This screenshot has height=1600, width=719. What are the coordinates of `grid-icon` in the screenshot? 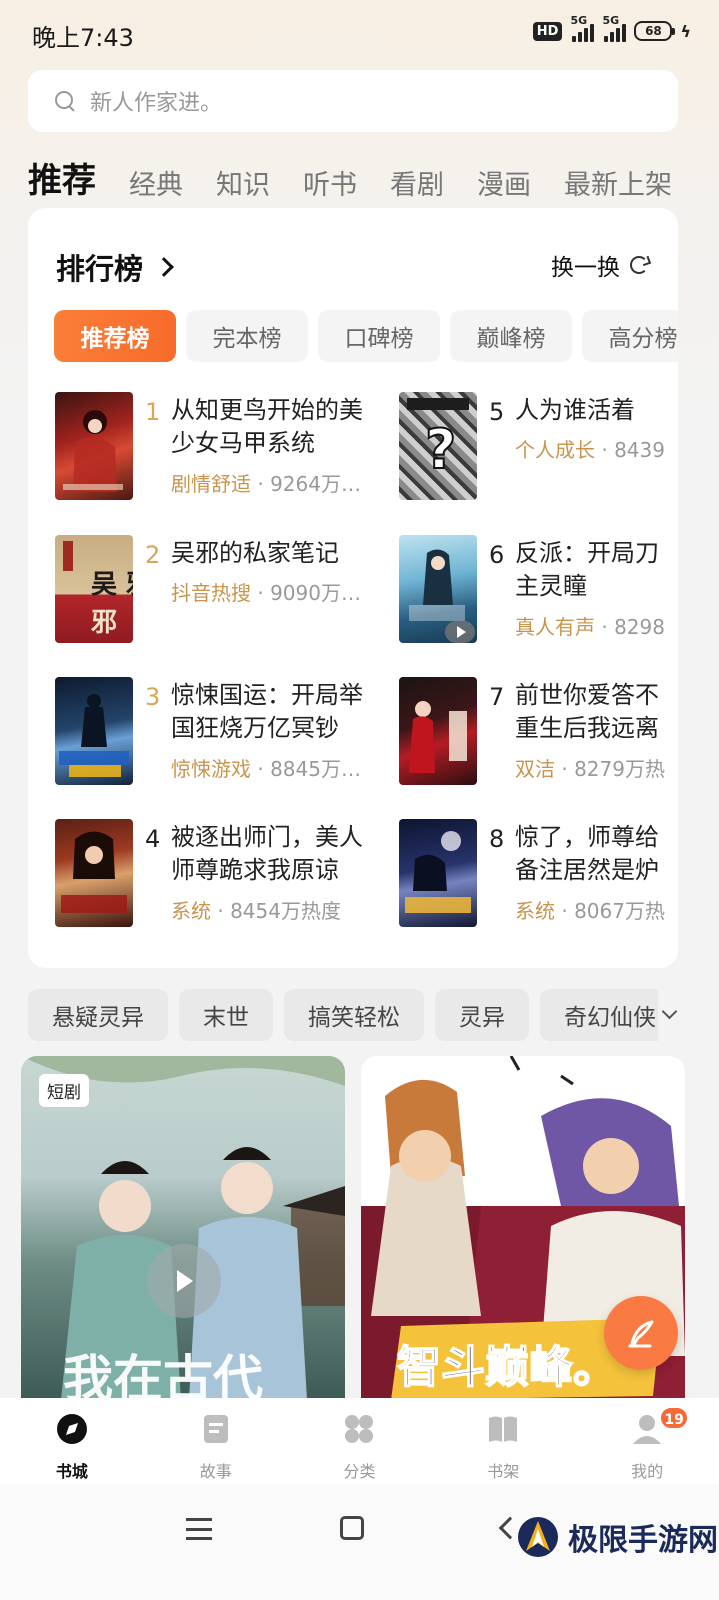 It's located at (359, 1429).